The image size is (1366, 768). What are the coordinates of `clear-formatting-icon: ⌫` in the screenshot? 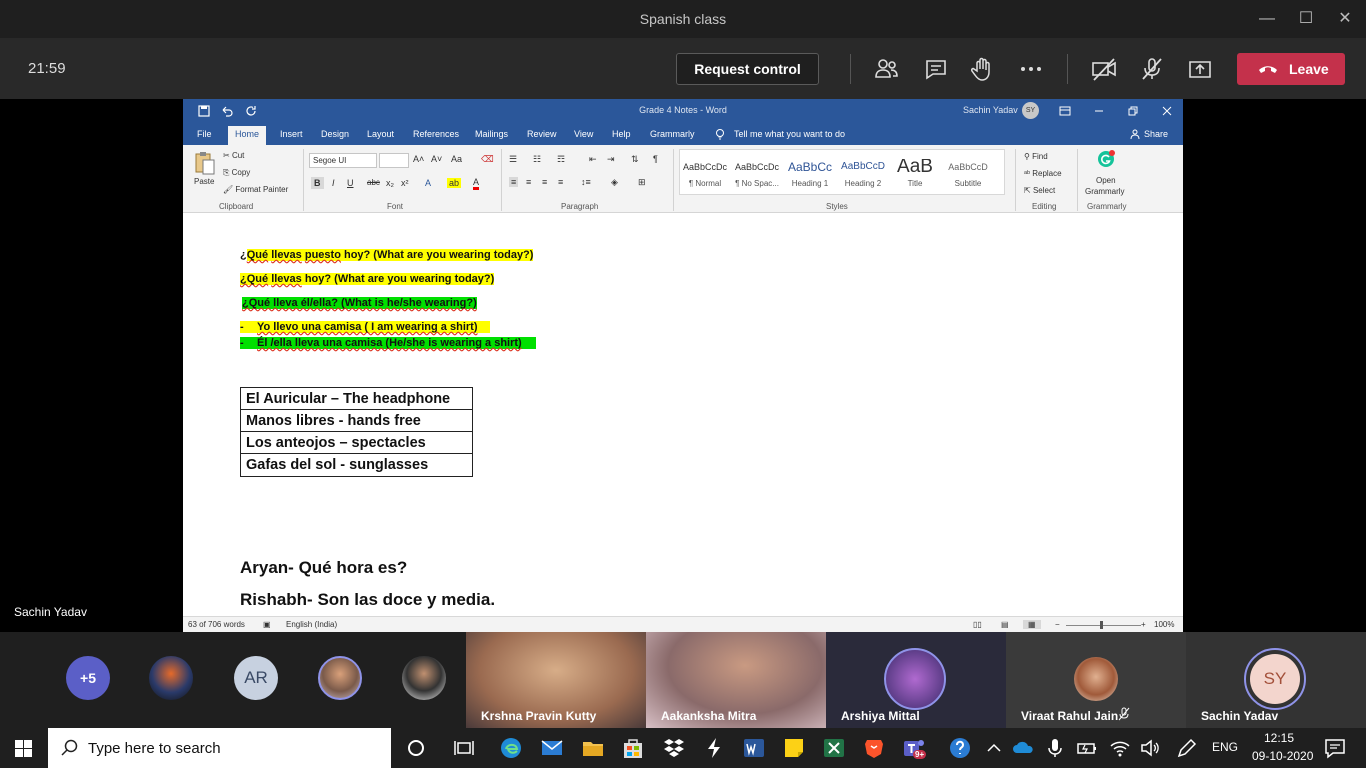 It's located at (487, 159).